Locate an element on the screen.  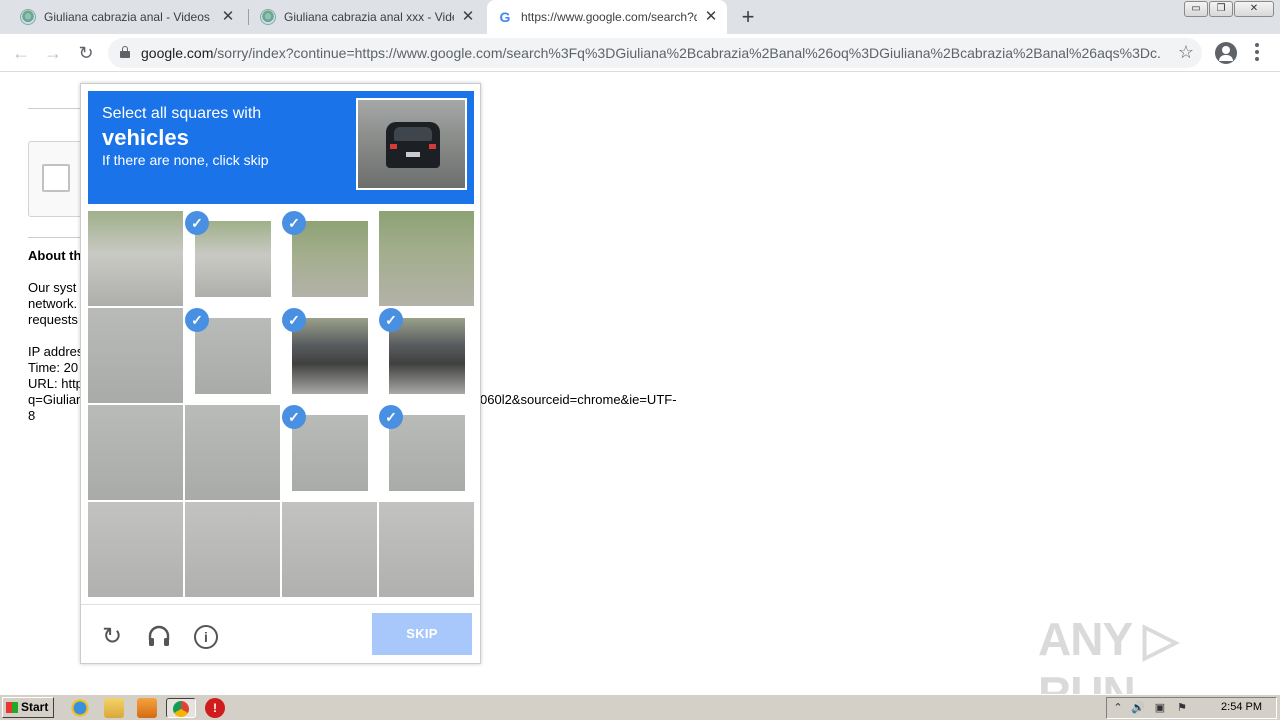
chrome-taskbar-icon is located at coordinates (181, 708).